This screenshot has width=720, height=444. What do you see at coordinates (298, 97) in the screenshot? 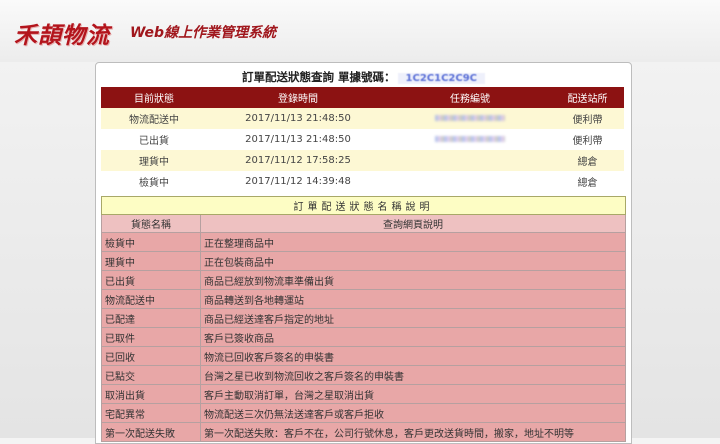
I see `column-header: 登錄時間` at bounding box center [298, 97].